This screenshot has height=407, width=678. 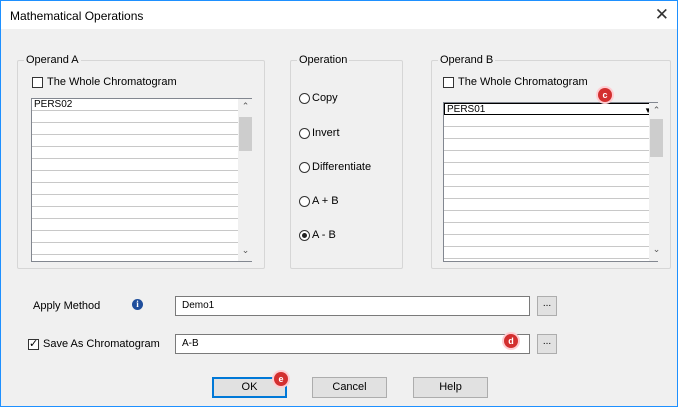 What do you see at coordinates (326, 133) in the screenshot?
I see `radio-invert-label: Invert` at bounding box center [326, 133].